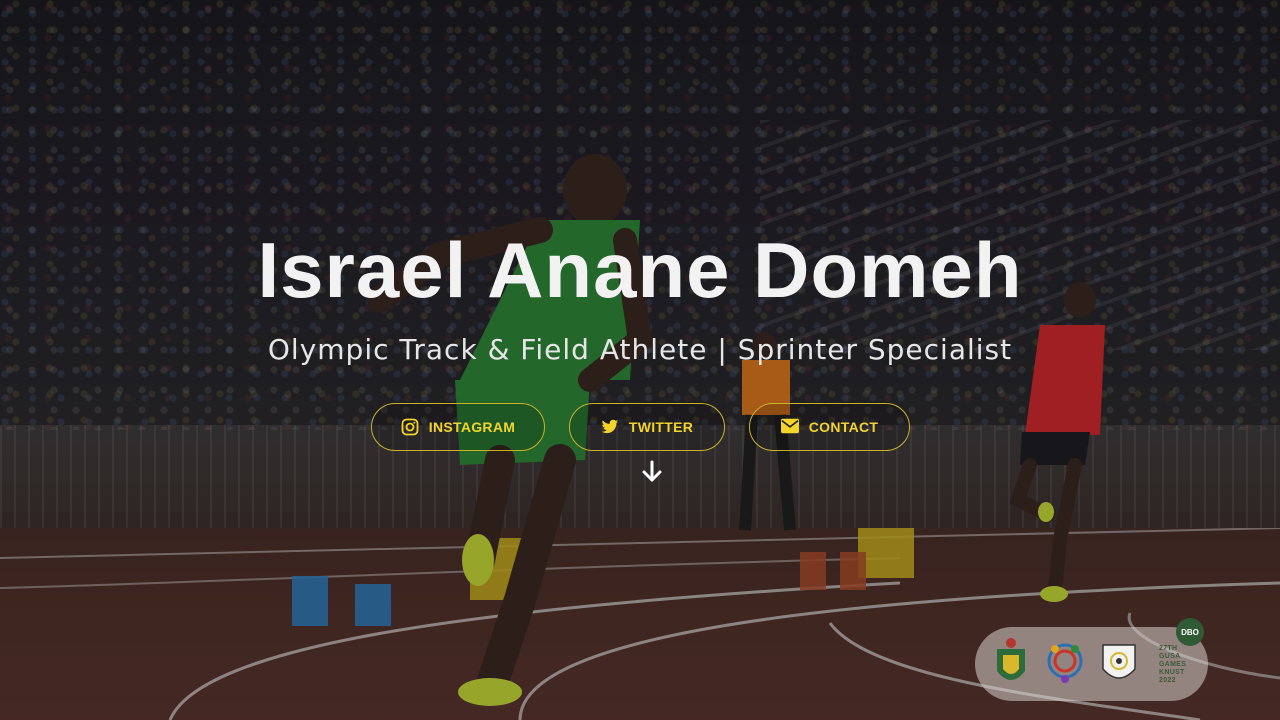  Describe the element at coordinates (661, 427) in the screenshot. I see `twitter-label: TWITTER` at that location.